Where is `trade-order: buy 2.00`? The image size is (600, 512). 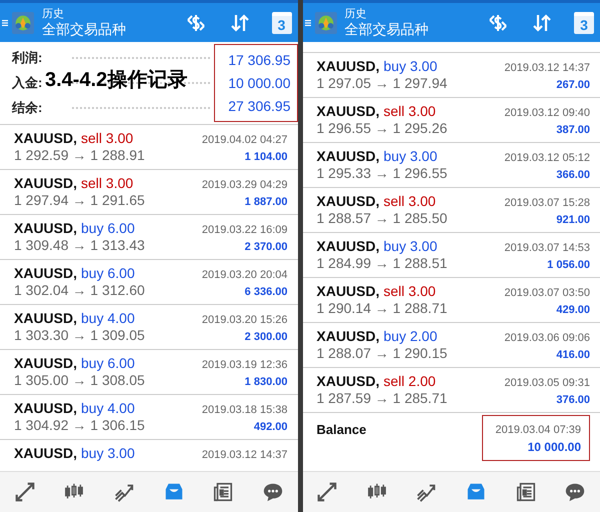
trade-order: buy 2.00 is located at coordinates (411, 336).